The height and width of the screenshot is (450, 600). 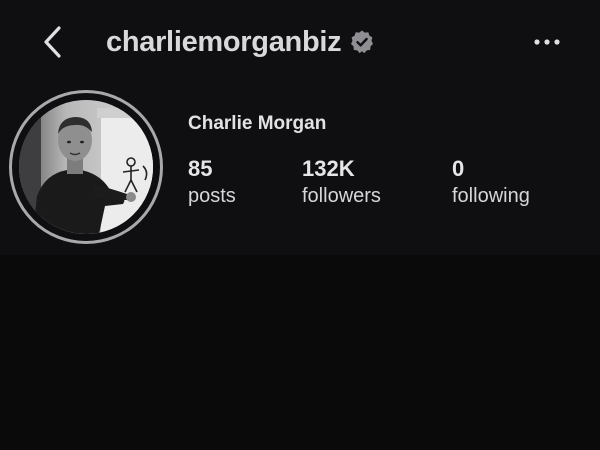 I want to click on following-stat: 0 following, so click(x=491, y=182).